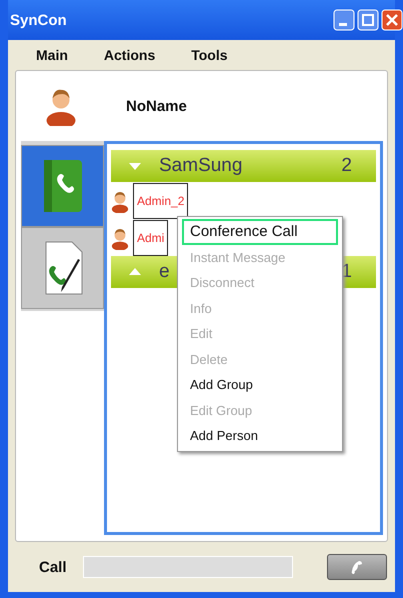 The image size is (403, 598). What do you see at coordinates (243, 166) in the screenshot?
I see `group-header: SamSung 2` at bounding box center [243, 166].